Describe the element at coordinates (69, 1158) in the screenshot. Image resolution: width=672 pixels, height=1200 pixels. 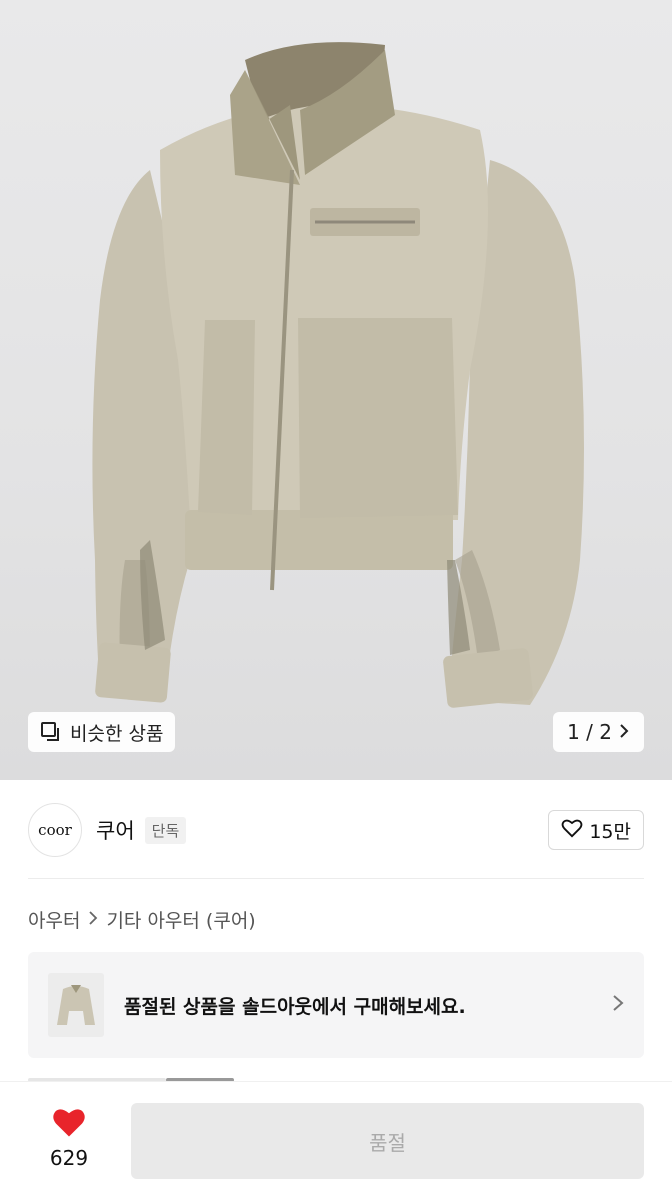
I see `wish-count: 629` at that location.